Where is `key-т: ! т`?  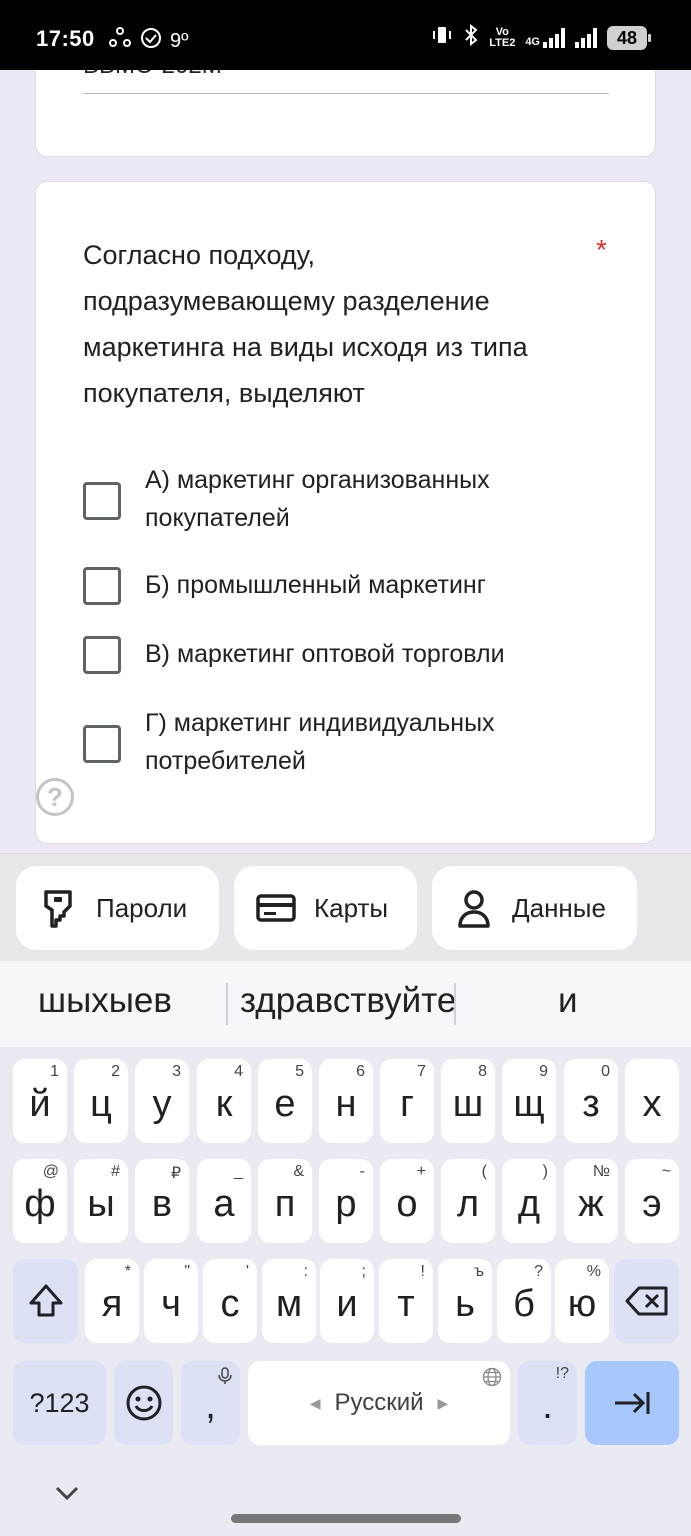 key-т: ! т is located at coordinates (406, 1301).